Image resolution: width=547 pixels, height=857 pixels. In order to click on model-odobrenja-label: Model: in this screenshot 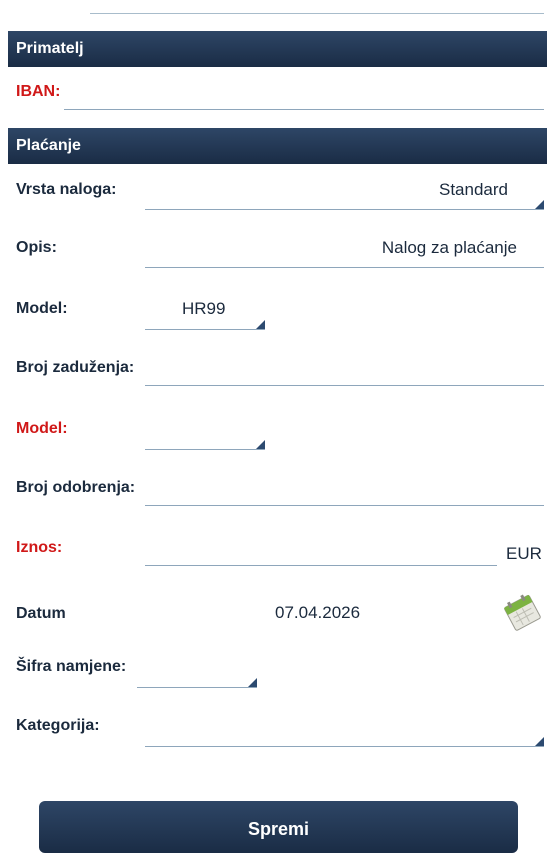, I will do `click(42, 428)`.